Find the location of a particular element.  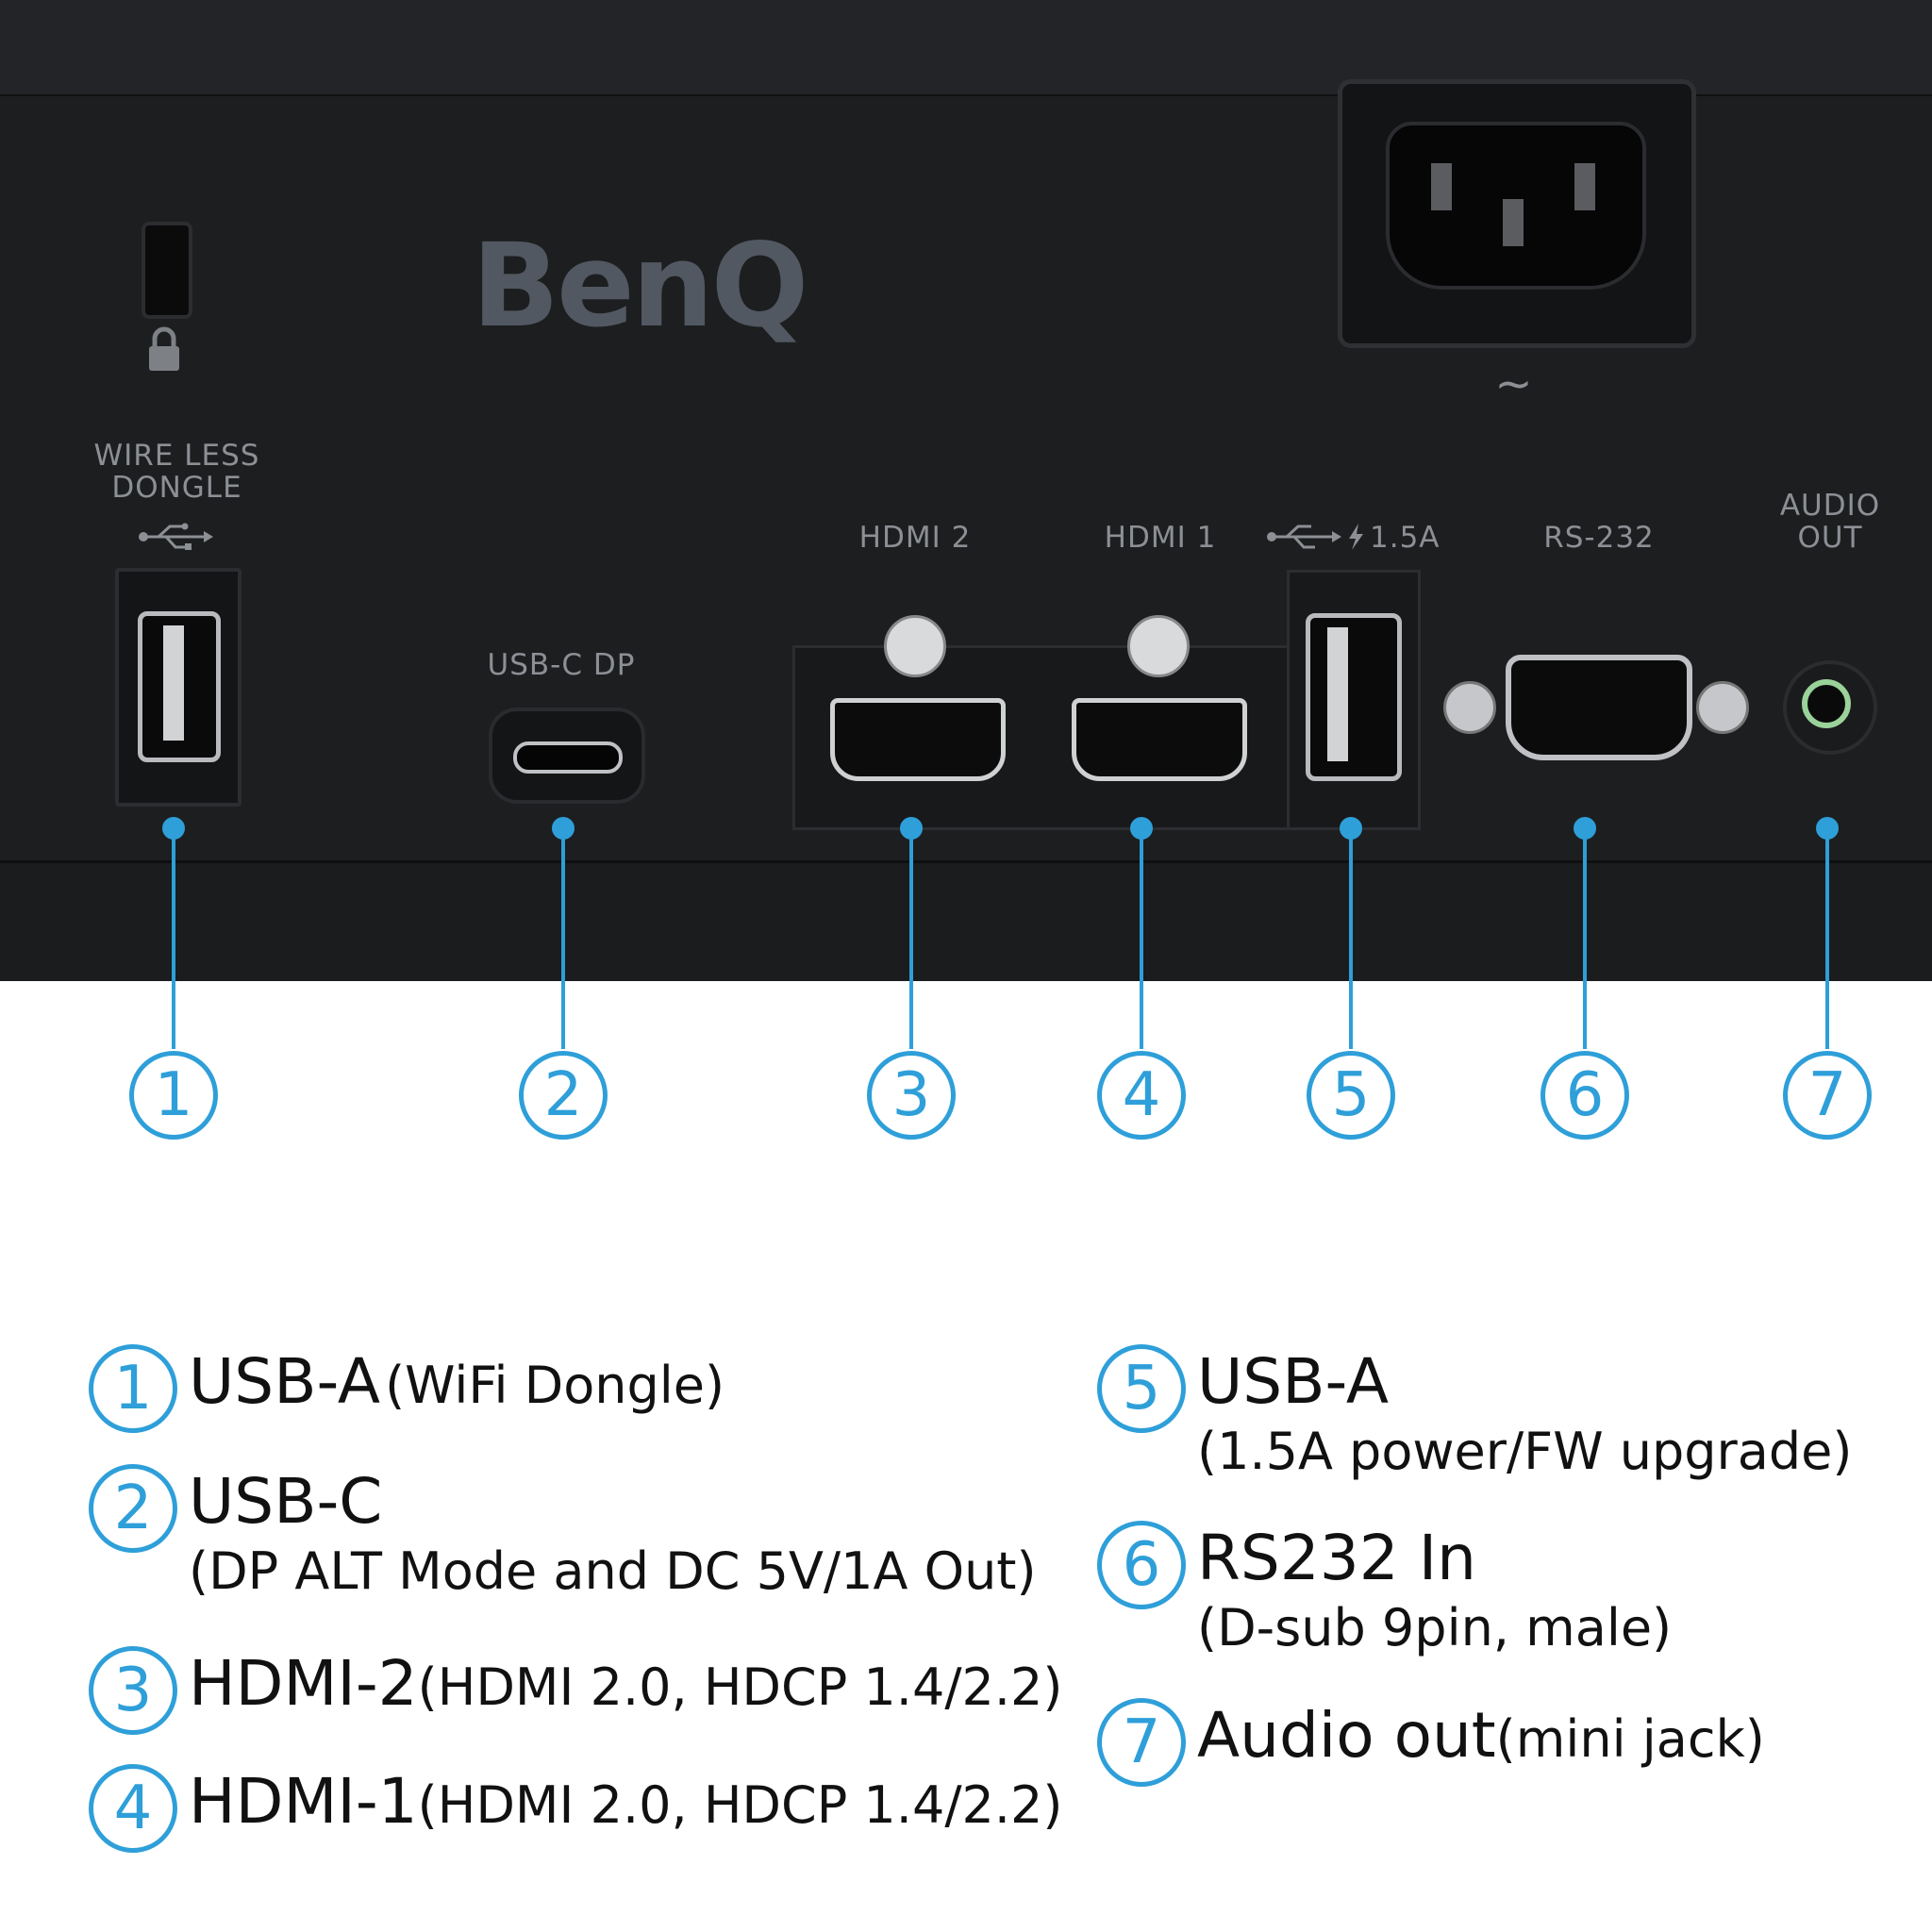

legend-number-5: 5 is located at coordinates (1141, 1388).